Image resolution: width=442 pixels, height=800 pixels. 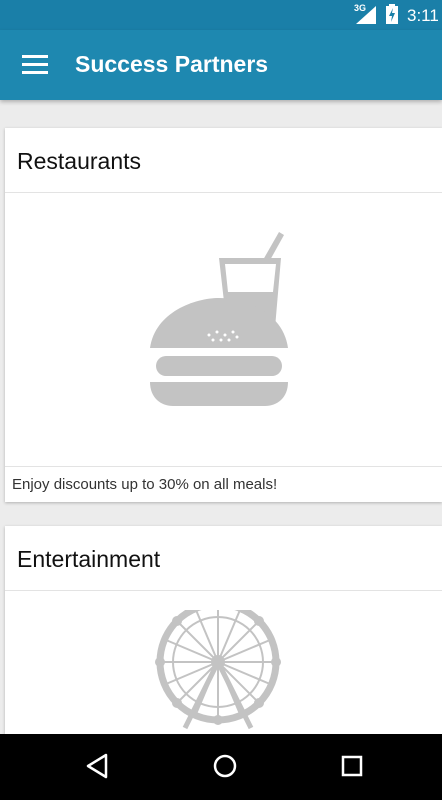 I want to click on system-nav-bar, so click(x=221, y=767).